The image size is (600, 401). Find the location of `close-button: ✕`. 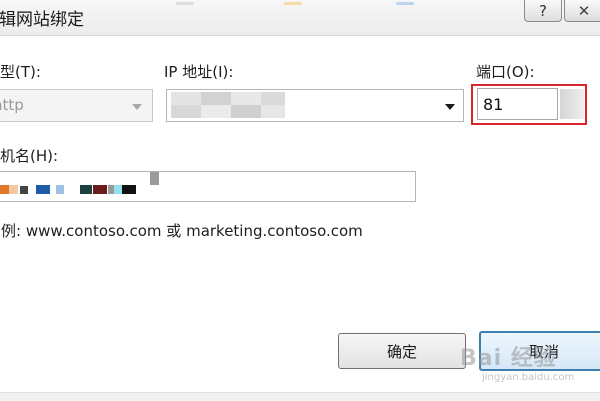

close-button: ✕ is located at coordinates (582, 11).